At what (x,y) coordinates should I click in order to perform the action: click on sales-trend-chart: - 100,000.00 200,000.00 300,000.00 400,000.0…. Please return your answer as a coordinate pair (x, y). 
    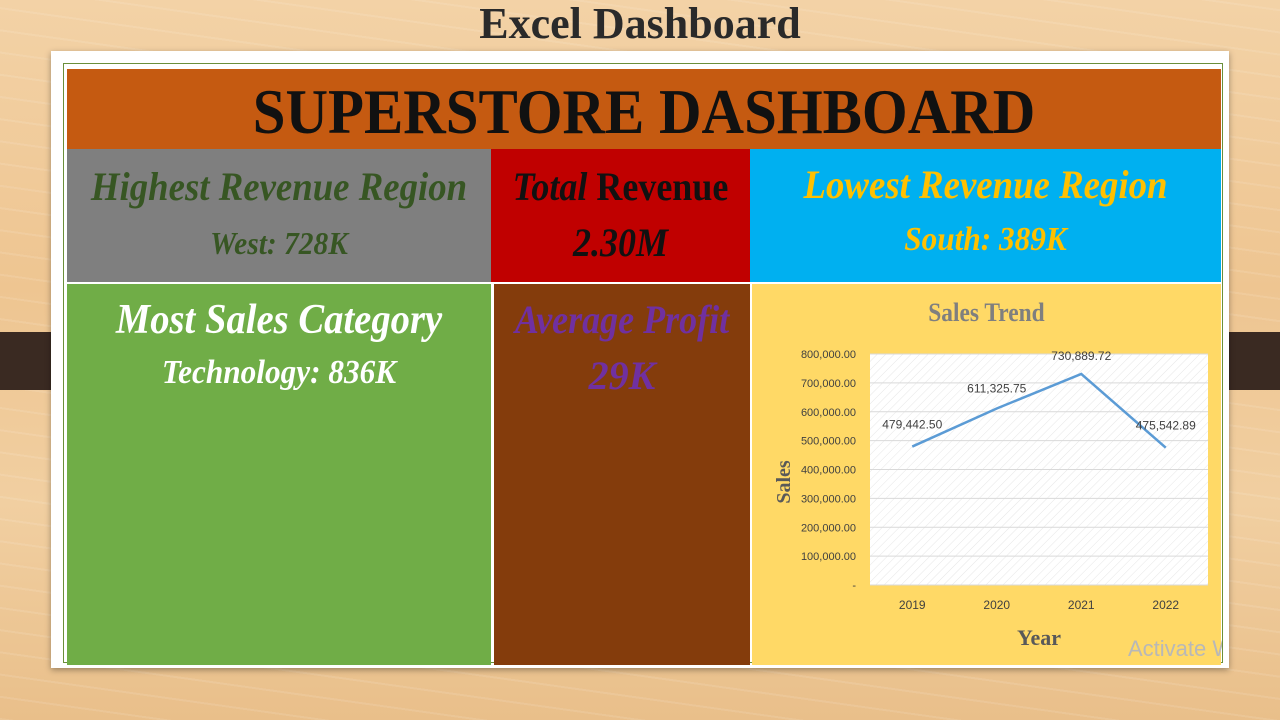
    Looking at the image, I should click on (990, 499).